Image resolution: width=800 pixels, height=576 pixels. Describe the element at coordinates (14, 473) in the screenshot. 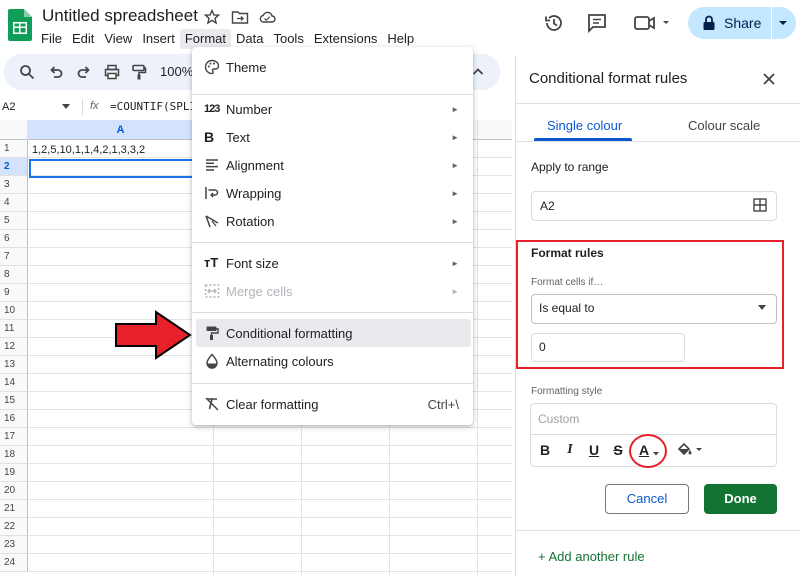

I see `row-header: 19` at that location.